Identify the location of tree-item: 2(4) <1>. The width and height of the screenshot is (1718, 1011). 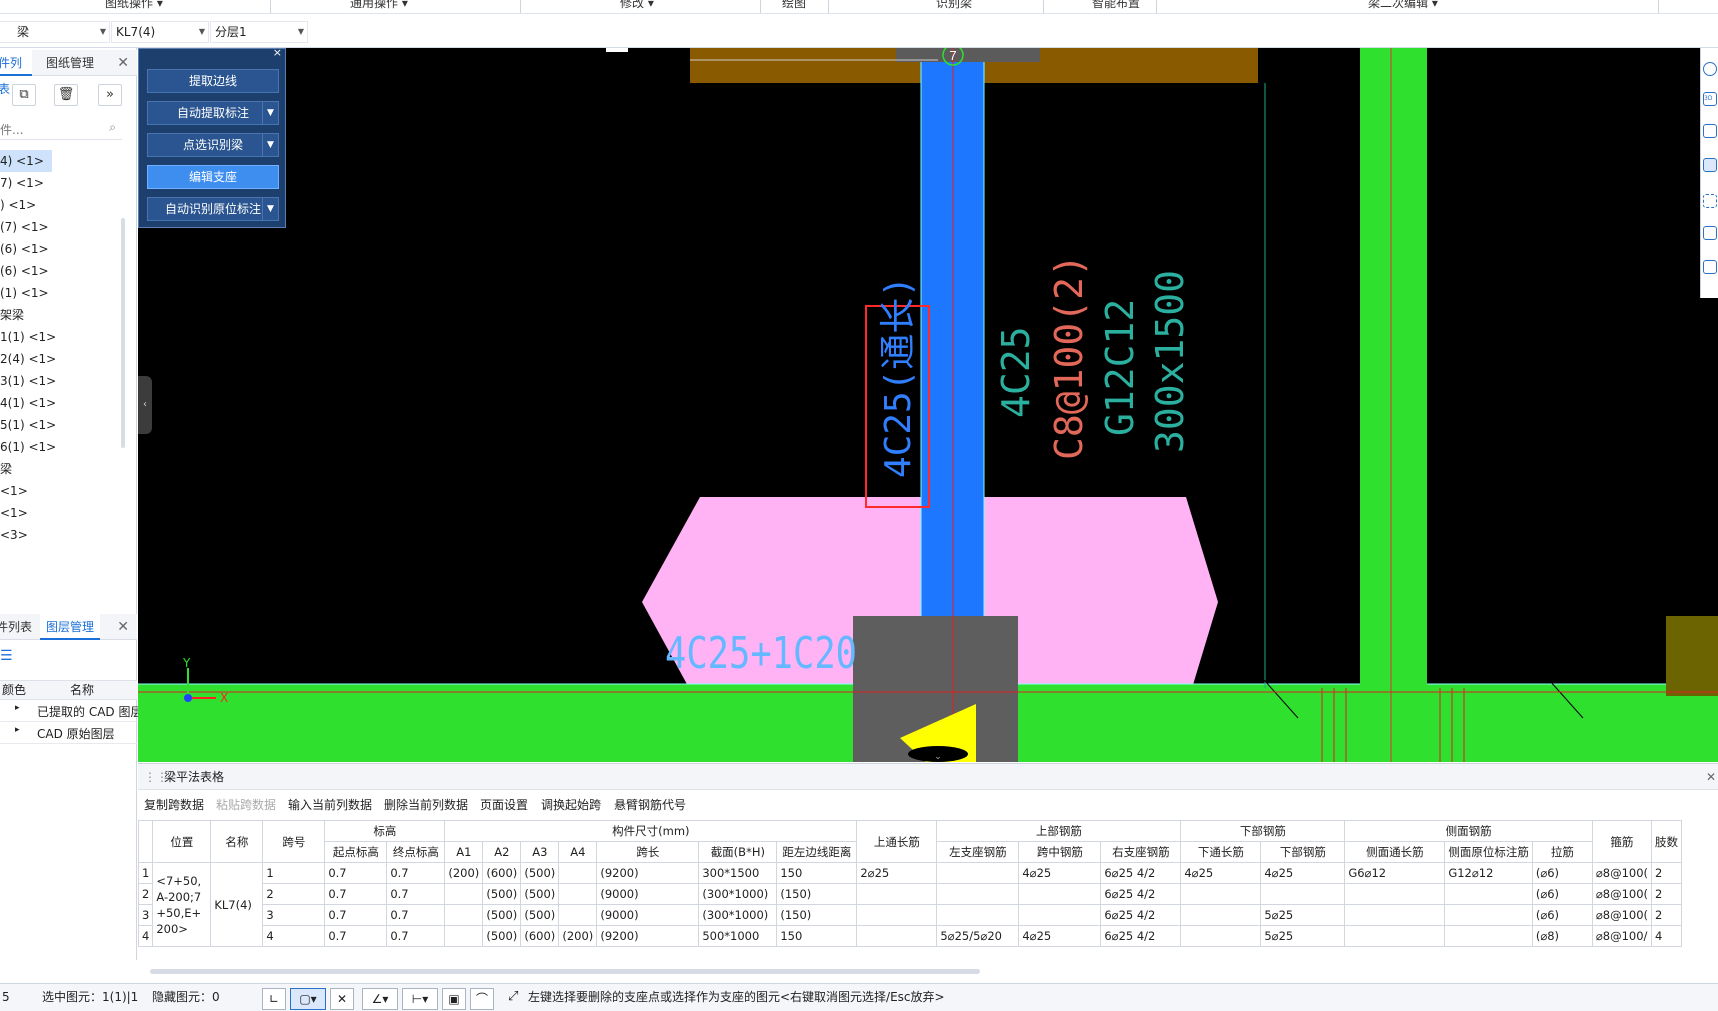
(28, 359).